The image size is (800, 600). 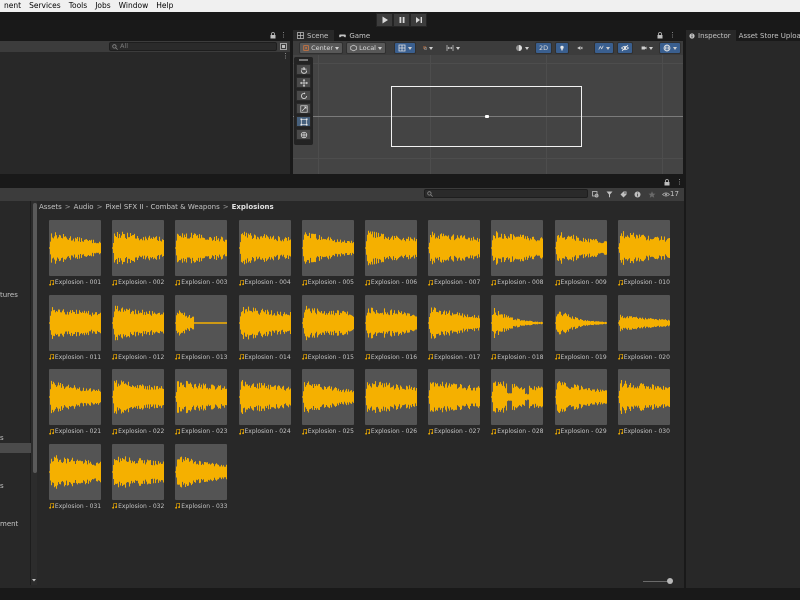 I want to click on favorite-star-icon, so click(x=652, y=194).